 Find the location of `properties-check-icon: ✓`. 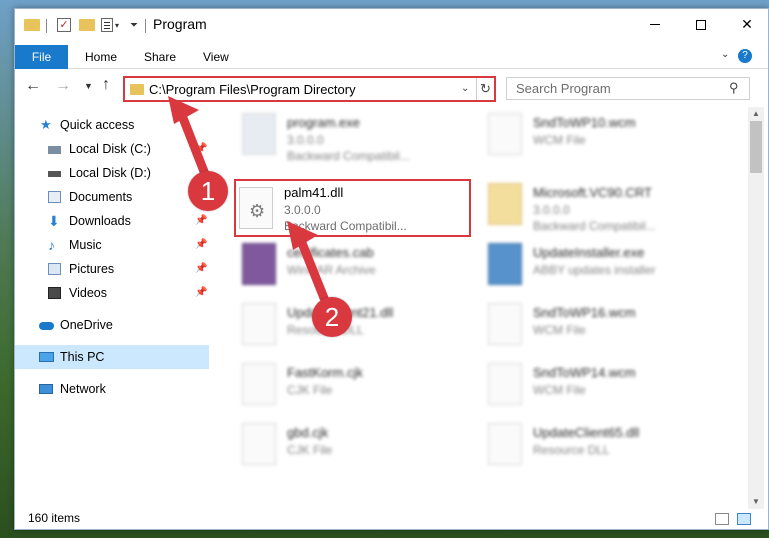

properties-check-icon: ✓ is located at coordinates (64, 25).